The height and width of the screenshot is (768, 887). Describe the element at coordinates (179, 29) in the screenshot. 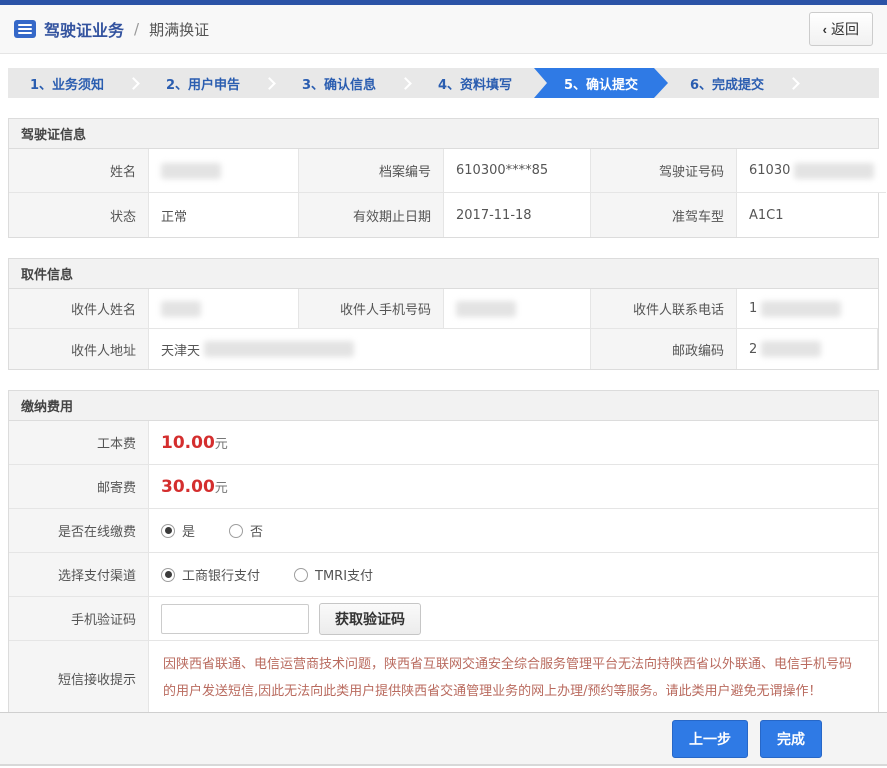

I see `page-subtitle: 期满换证` at that location.